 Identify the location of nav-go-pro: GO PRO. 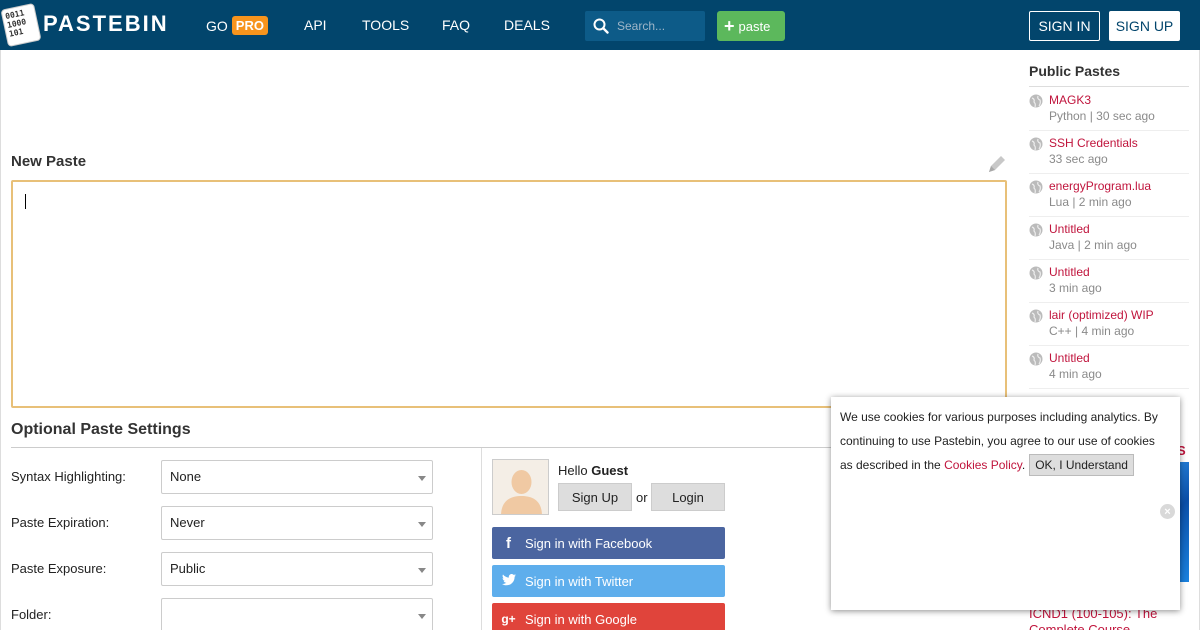
(237, 26).